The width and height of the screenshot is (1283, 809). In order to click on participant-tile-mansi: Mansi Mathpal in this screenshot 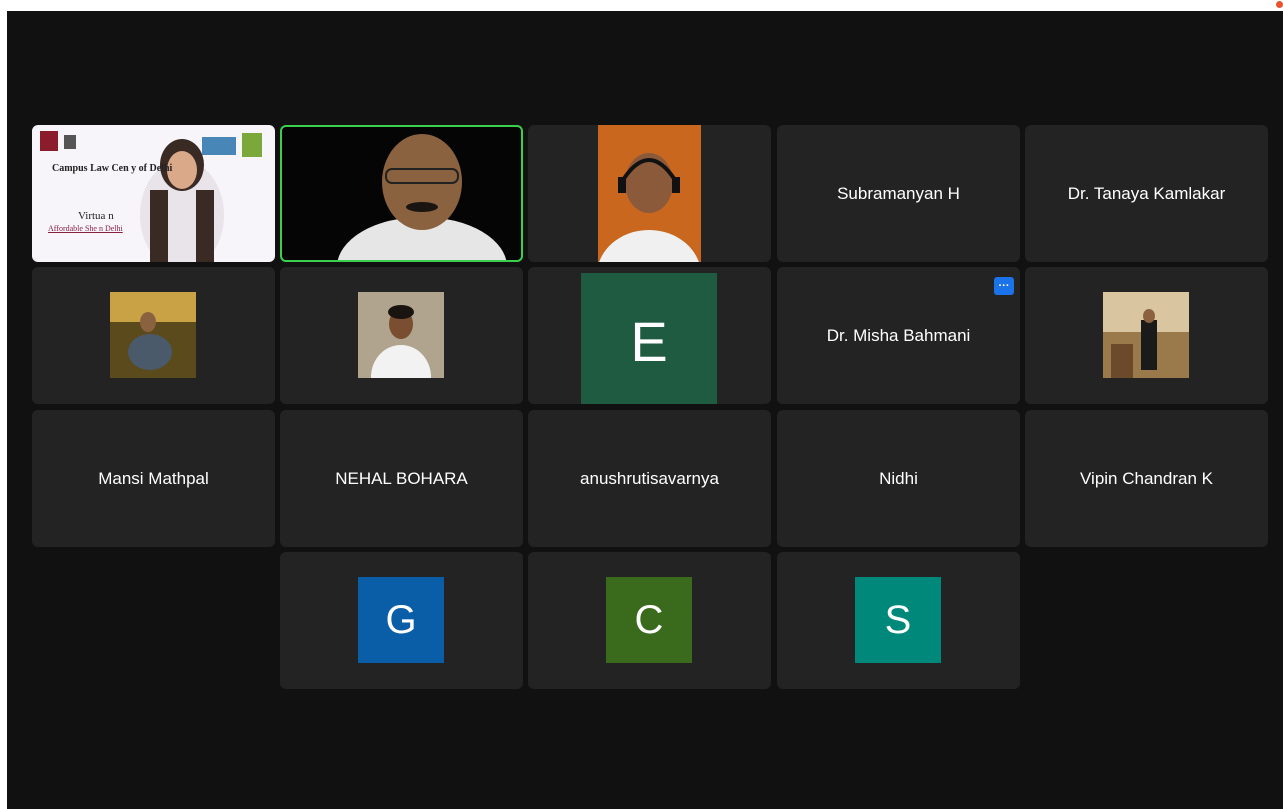, I will do `click(153, 478)`.